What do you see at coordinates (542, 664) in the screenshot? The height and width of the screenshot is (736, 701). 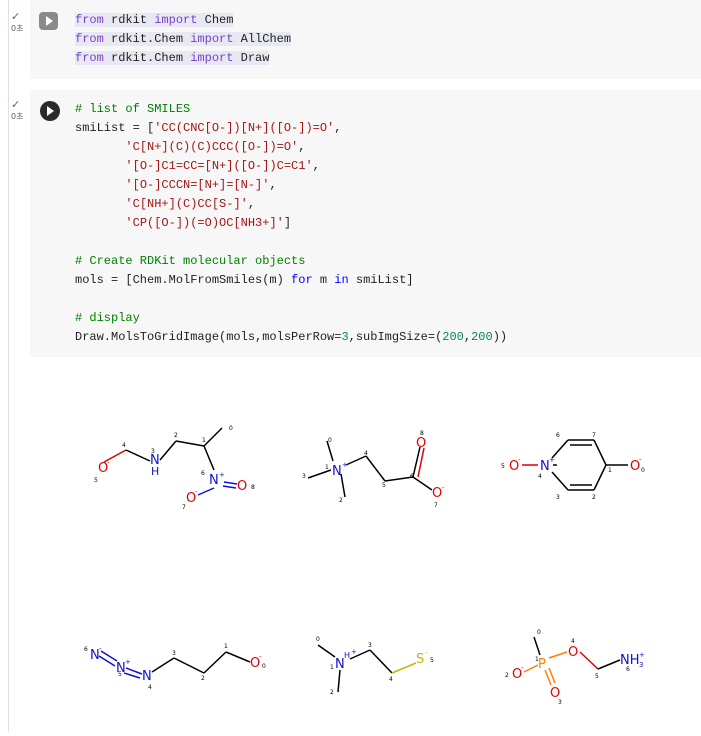 I see `atom-label: P` at bounding box center [542, 664].